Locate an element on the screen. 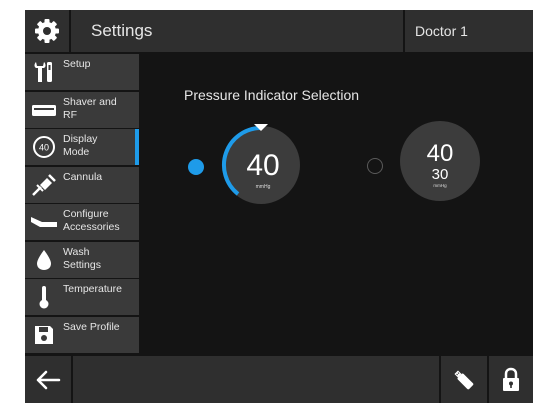 This screenshot has width=535, height=403. floppy-disk-icon is located at coordinates (44, 335).